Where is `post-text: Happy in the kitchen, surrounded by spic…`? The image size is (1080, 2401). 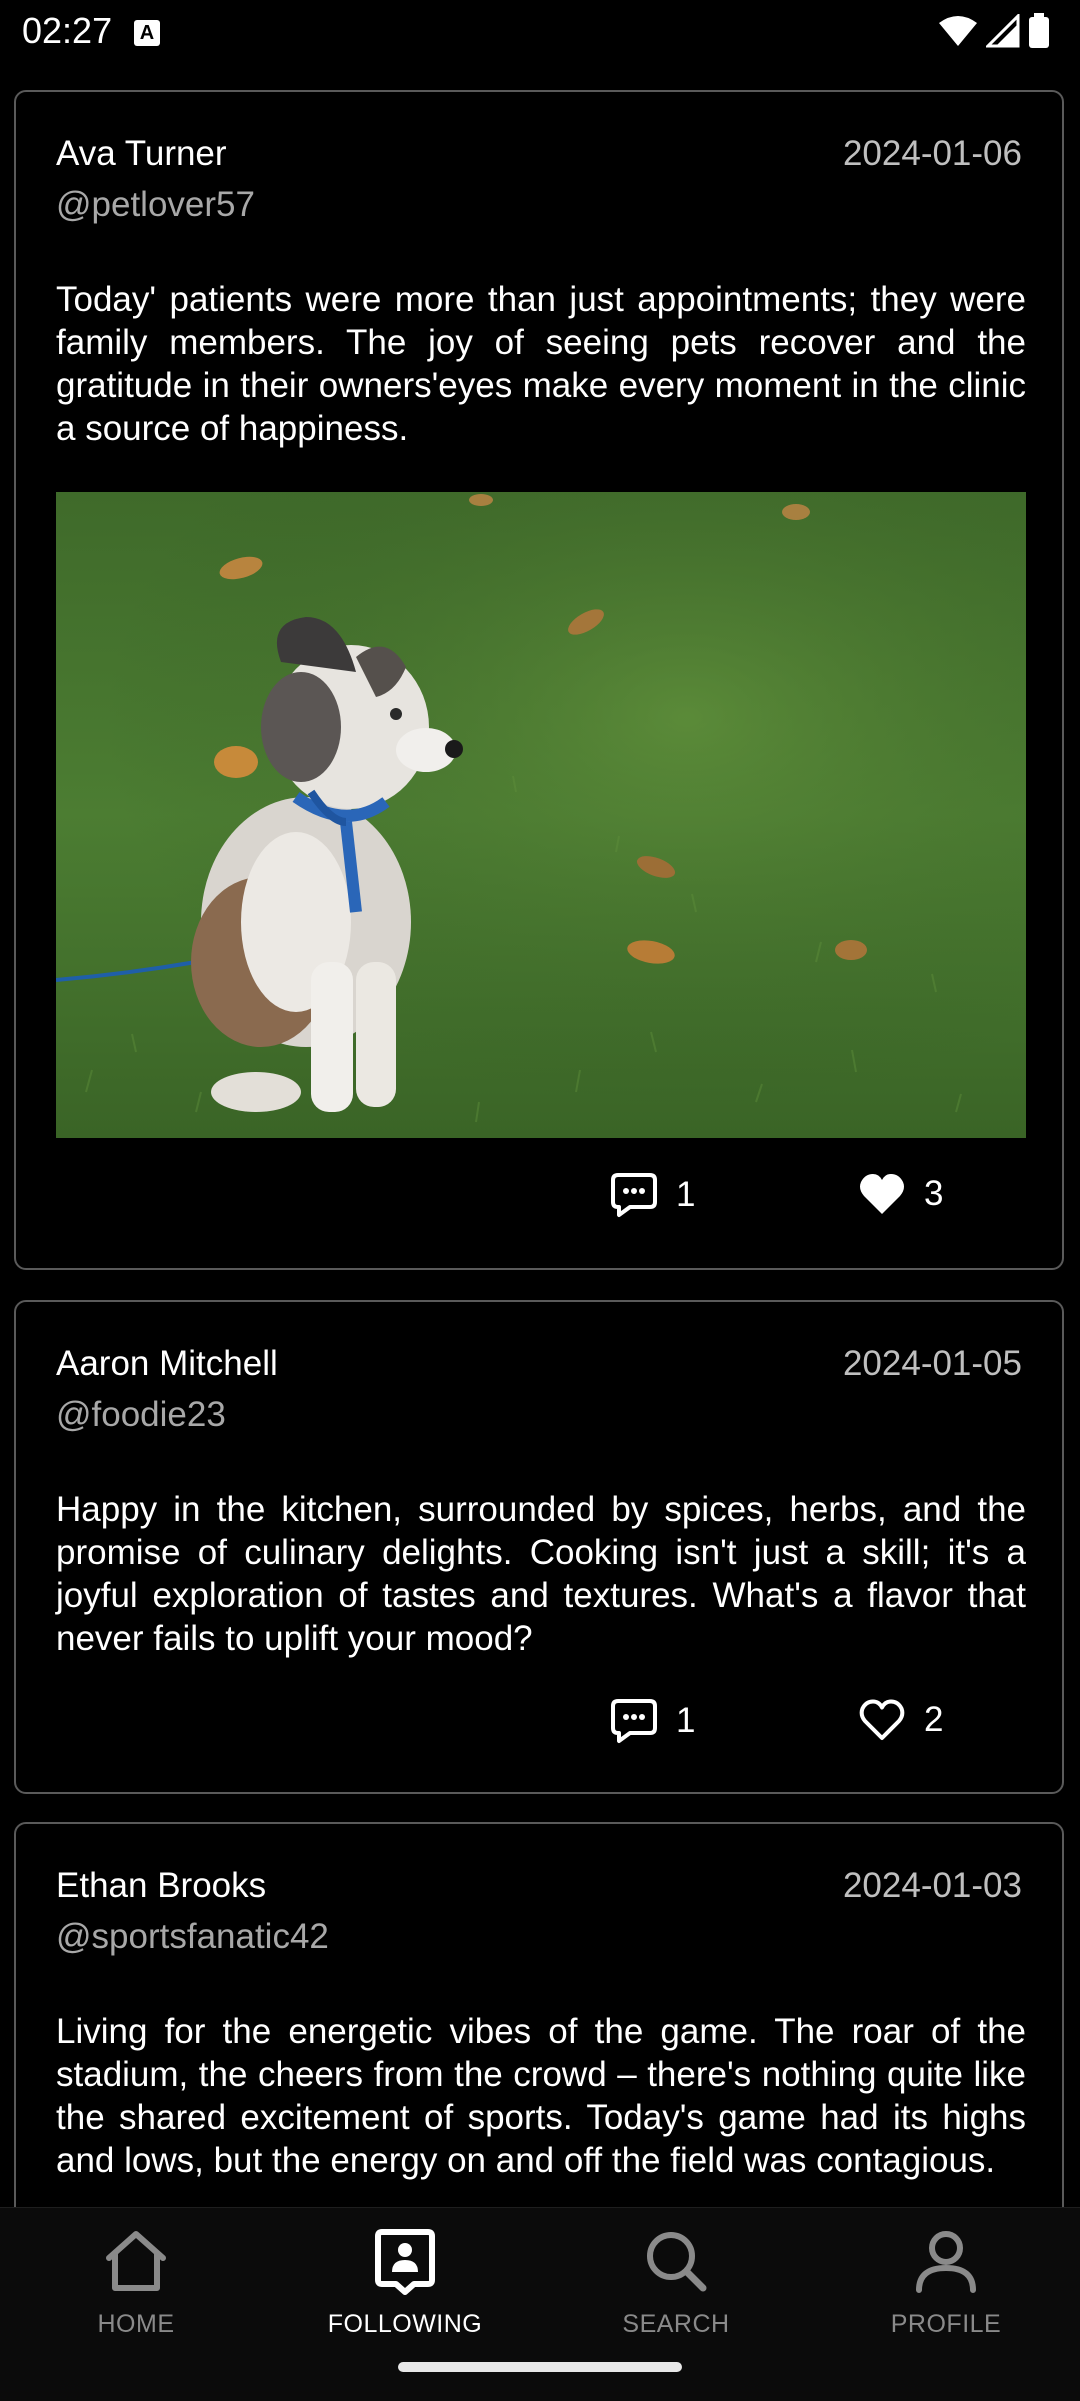
post-text: Happy in the kitchen, surrounded by spic… is located at coordinates (541, 1574).